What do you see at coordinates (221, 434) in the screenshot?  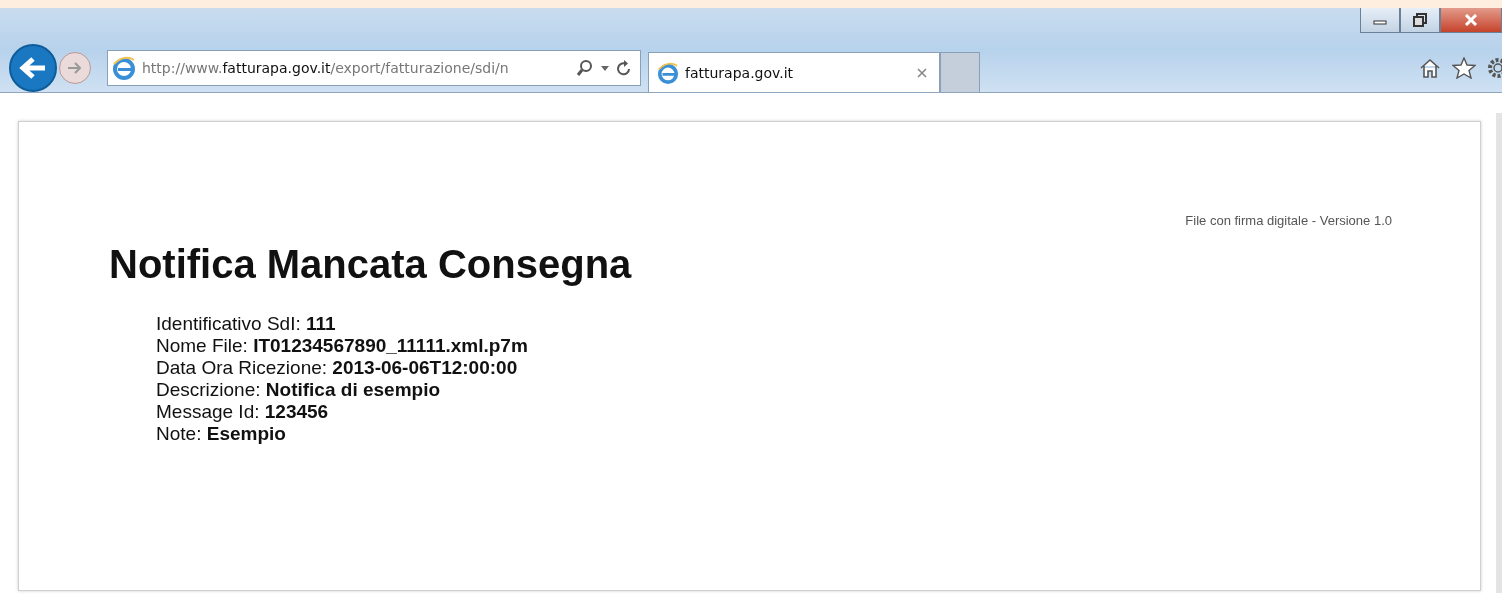 I see `field-line: Note: Esempio` at bounding box center [221, 434].